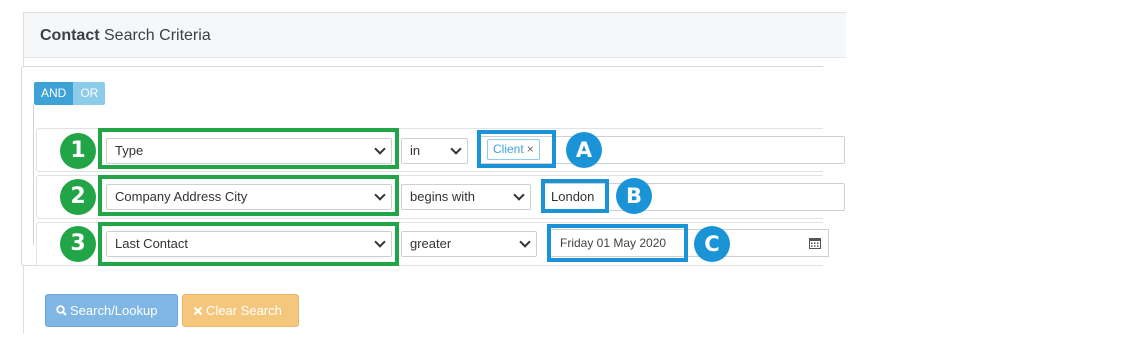 This screenshot has width=1128, height=341. I want to click on step-badge-3: 3, so click(78, 244).